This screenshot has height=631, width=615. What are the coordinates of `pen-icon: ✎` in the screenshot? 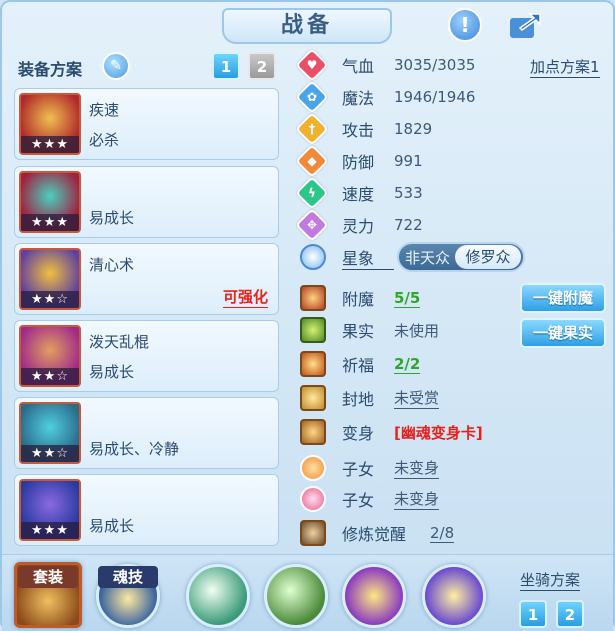 It's located at (116, 66).